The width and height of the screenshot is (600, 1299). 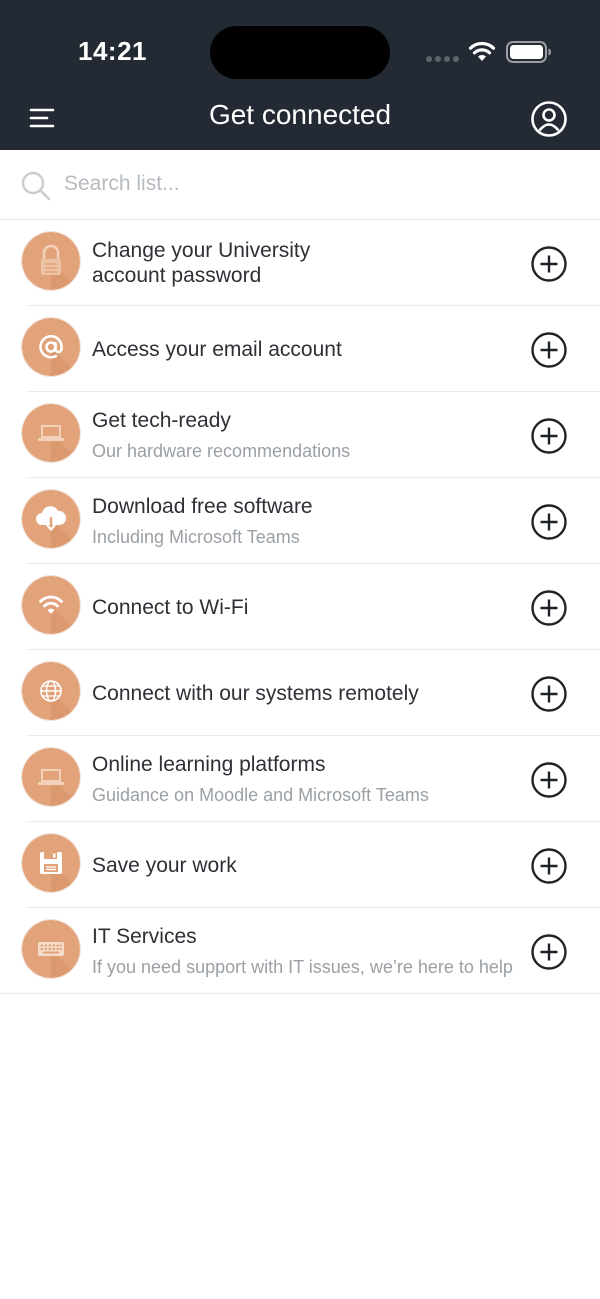 I want to click on list-item-title: Access your email account, so click(x=217, y=349).